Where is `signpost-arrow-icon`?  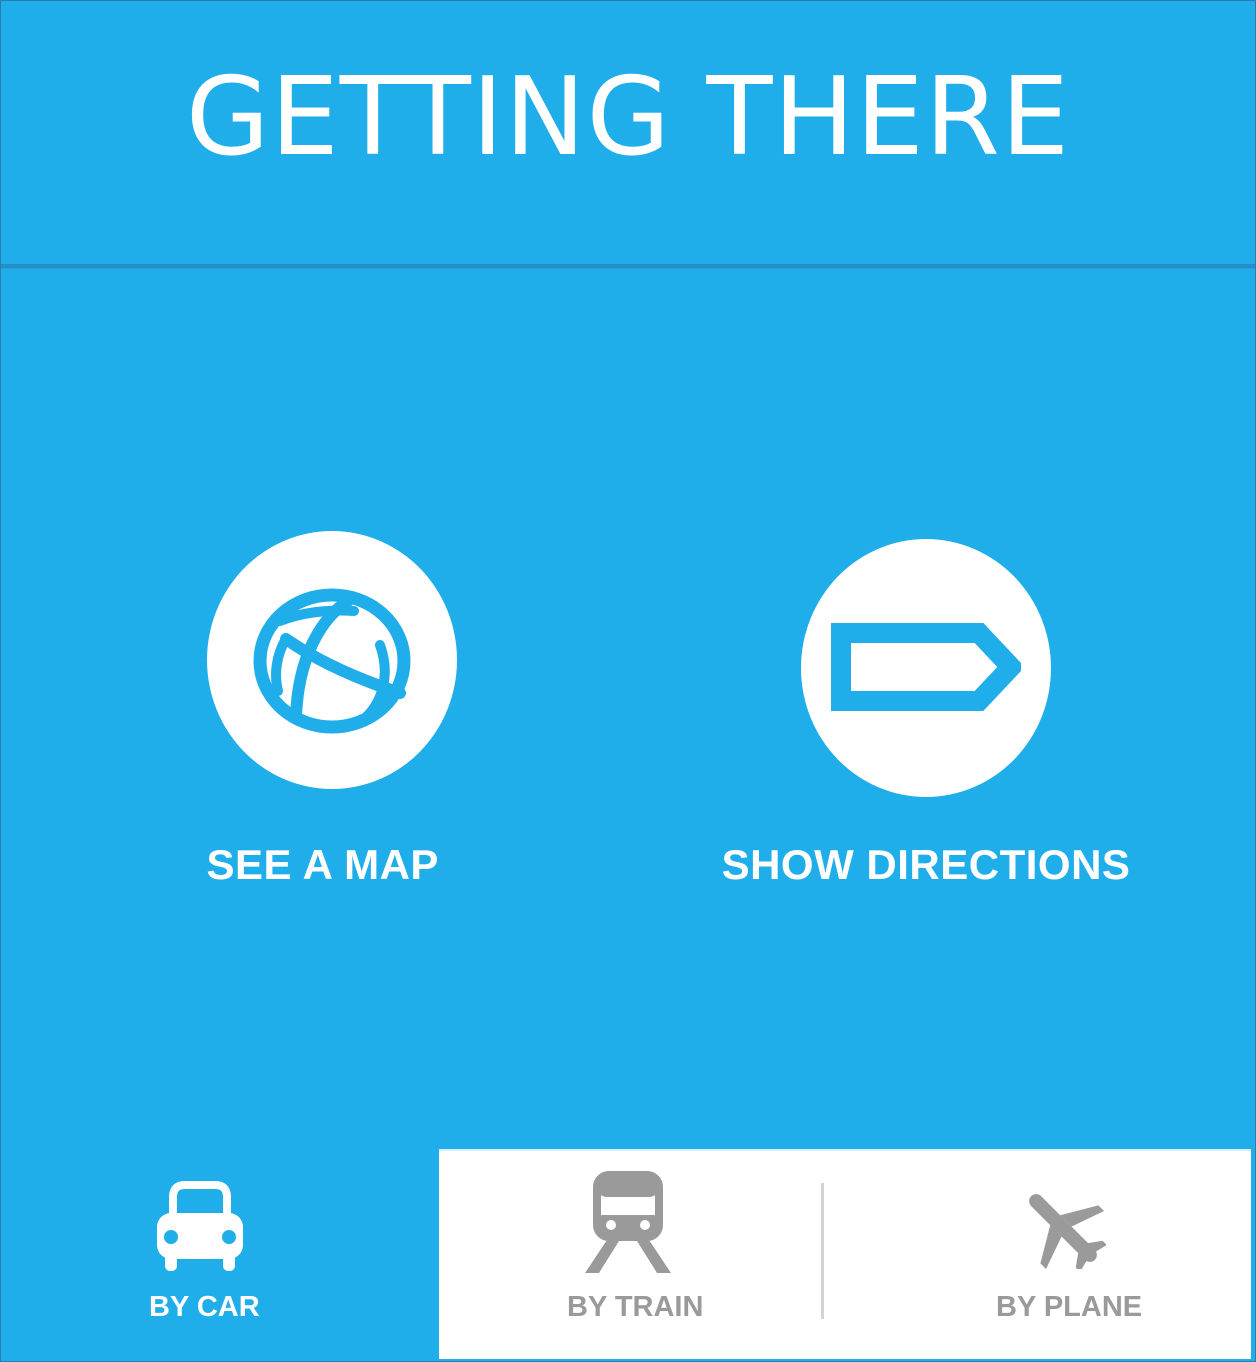 signpost-arrow-icon is located at coordinates (926, 667).